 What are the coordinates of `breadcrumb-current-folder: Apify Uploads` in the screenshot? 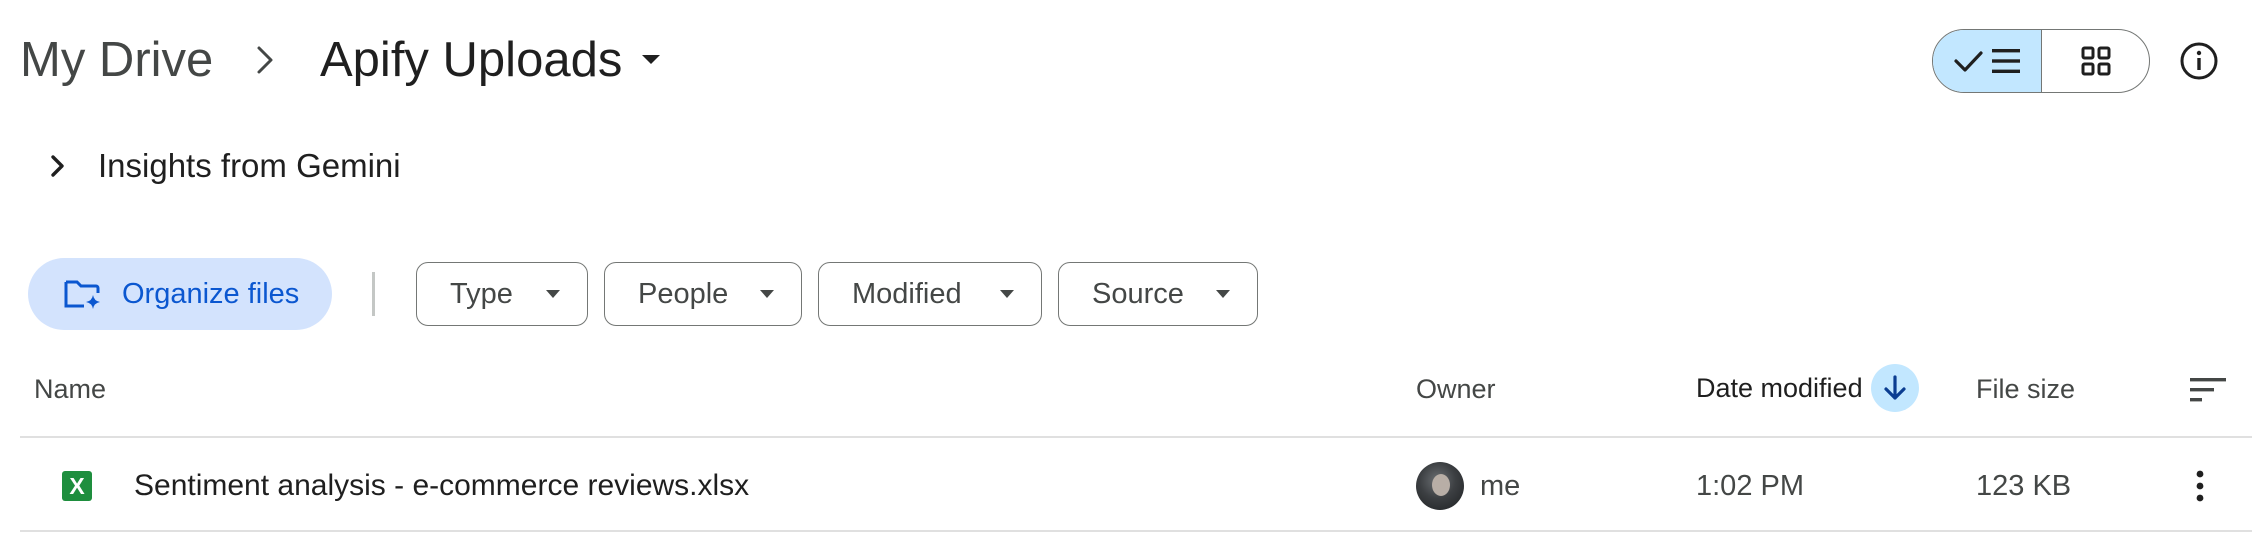 It's located at (491, 60).